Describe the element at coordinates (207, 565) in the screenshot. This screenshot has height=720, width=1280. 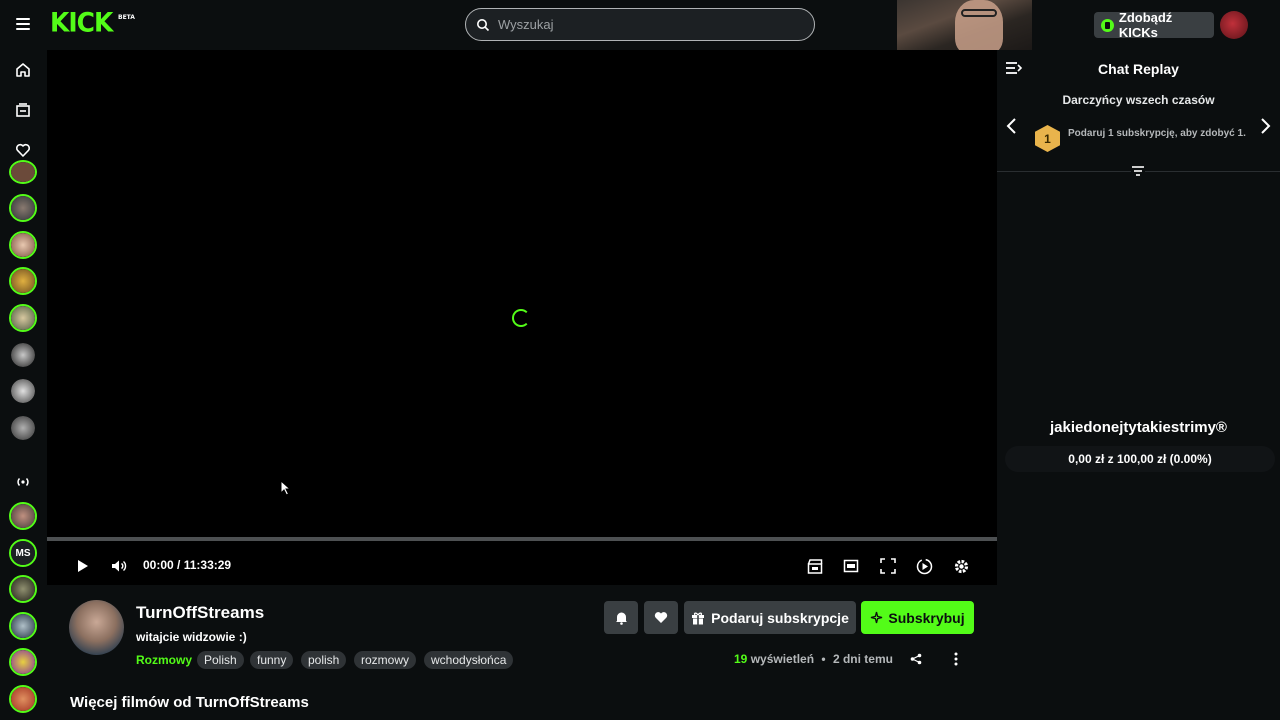
I see `total-time: 11:33:29` at that location.